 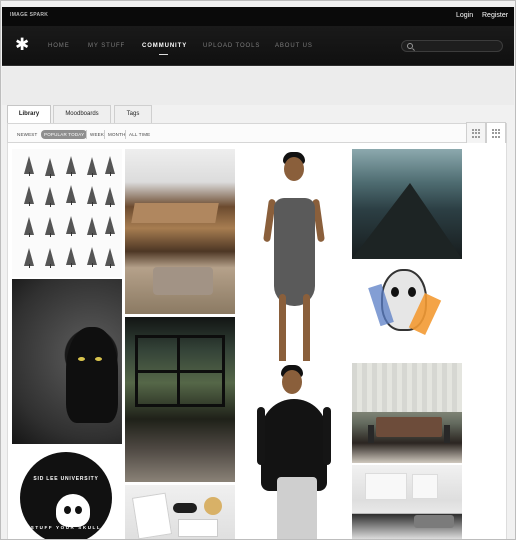 I want to click on brand-name: IMAGE SPARK, so click(x=29, y=15).